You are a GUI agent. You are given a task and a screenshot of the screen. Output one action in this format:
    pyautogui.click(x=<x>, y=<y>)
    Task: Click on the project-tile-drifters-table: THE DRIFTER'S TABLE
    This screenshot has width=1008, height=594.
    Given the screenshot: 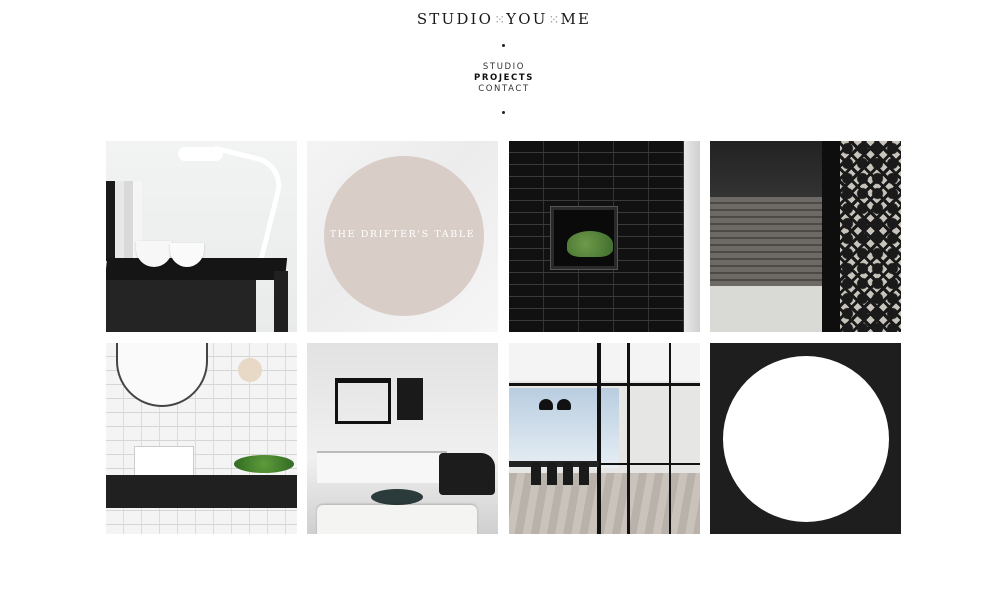 What is the action you would take?
    pyautogui.click(x=402, y=236)
    